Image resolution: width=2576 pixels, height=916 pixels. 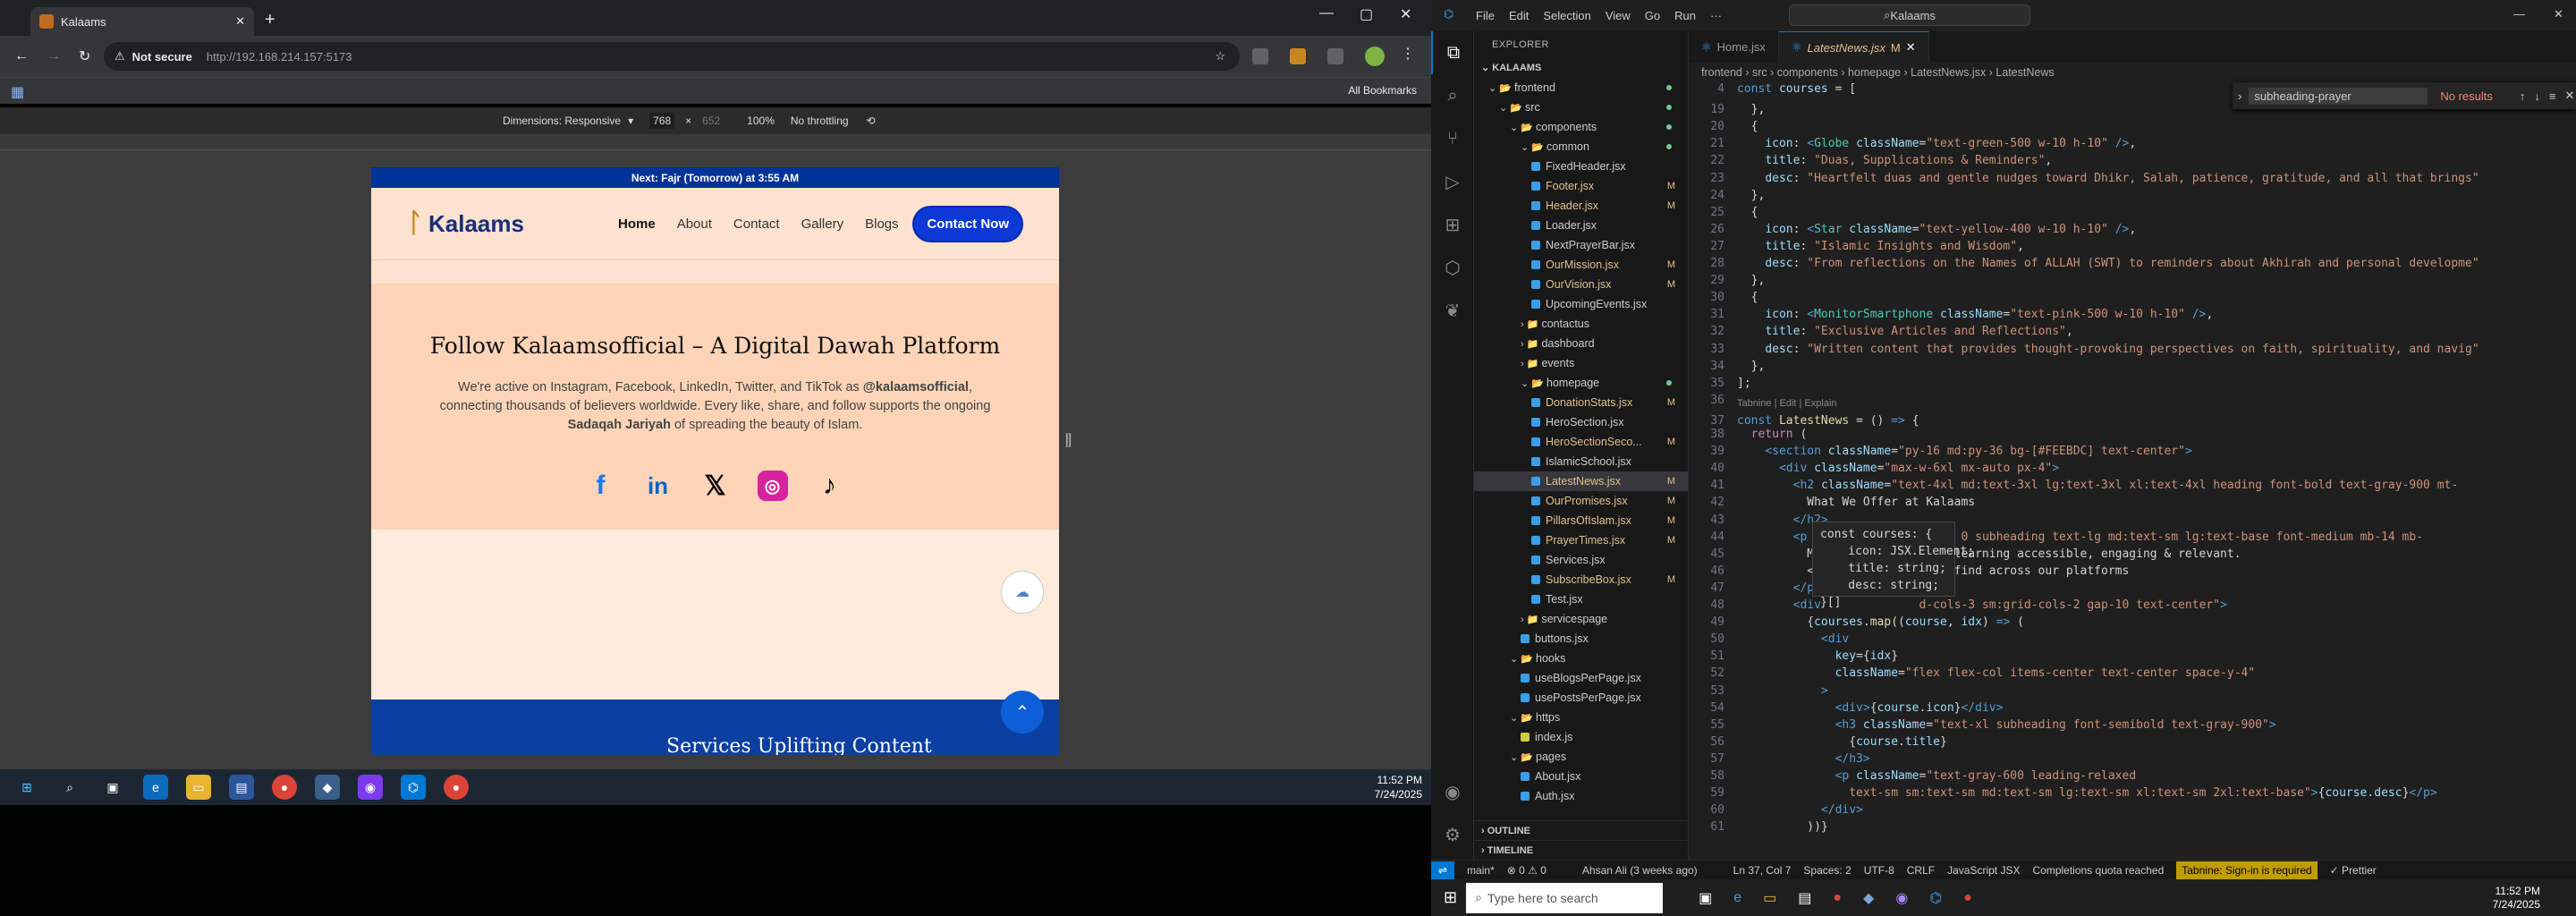 What do you see at coordinates (882, 224) in the screenshot?
I see `nav-blogs: Blogs` at bounding box center [882, 224].